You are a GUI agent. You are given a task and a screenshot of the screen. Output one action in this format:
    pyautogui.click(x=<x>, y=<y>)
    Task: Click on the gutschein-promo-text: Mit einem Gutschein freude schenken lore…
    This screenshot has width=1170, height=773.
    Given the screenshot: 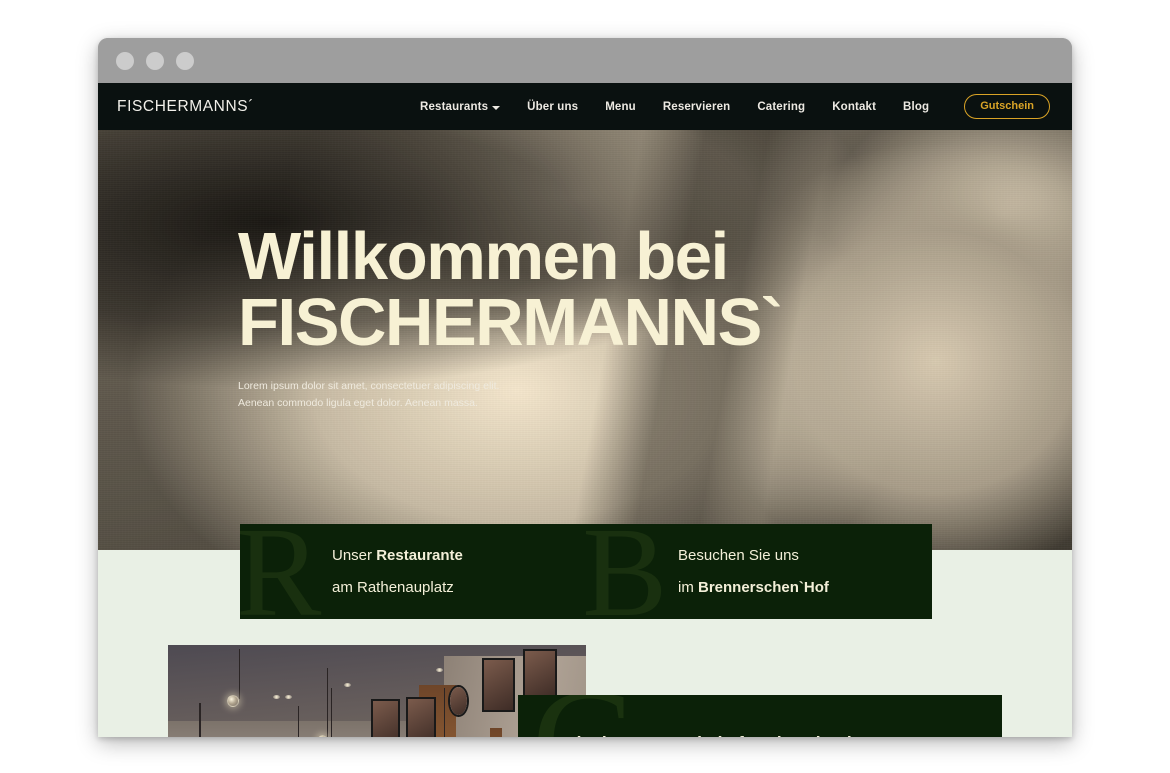 What is the action you would take?
    pyautogui.click(x=760, y=716)
    